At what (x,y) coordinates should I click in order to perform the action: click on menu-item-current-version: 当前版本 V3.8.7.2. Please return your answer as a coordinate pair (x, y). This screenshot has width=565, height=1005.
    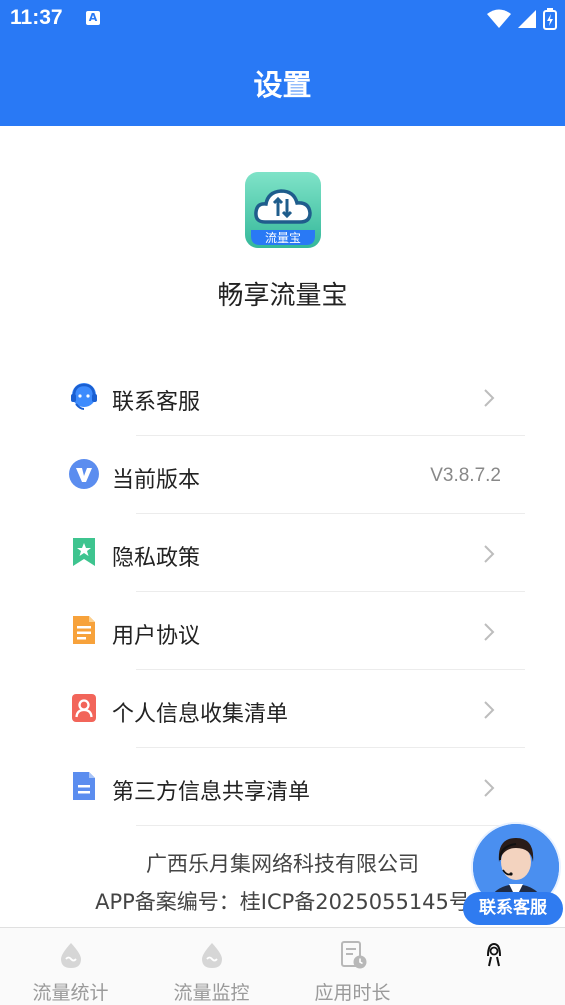
    Looking at the image, I should click on (282, 475).